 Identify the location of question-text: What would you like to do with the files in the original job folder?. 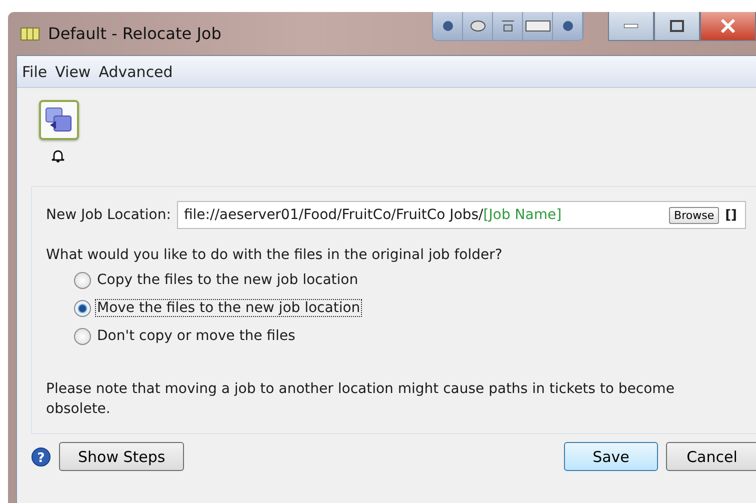
(275, 255).